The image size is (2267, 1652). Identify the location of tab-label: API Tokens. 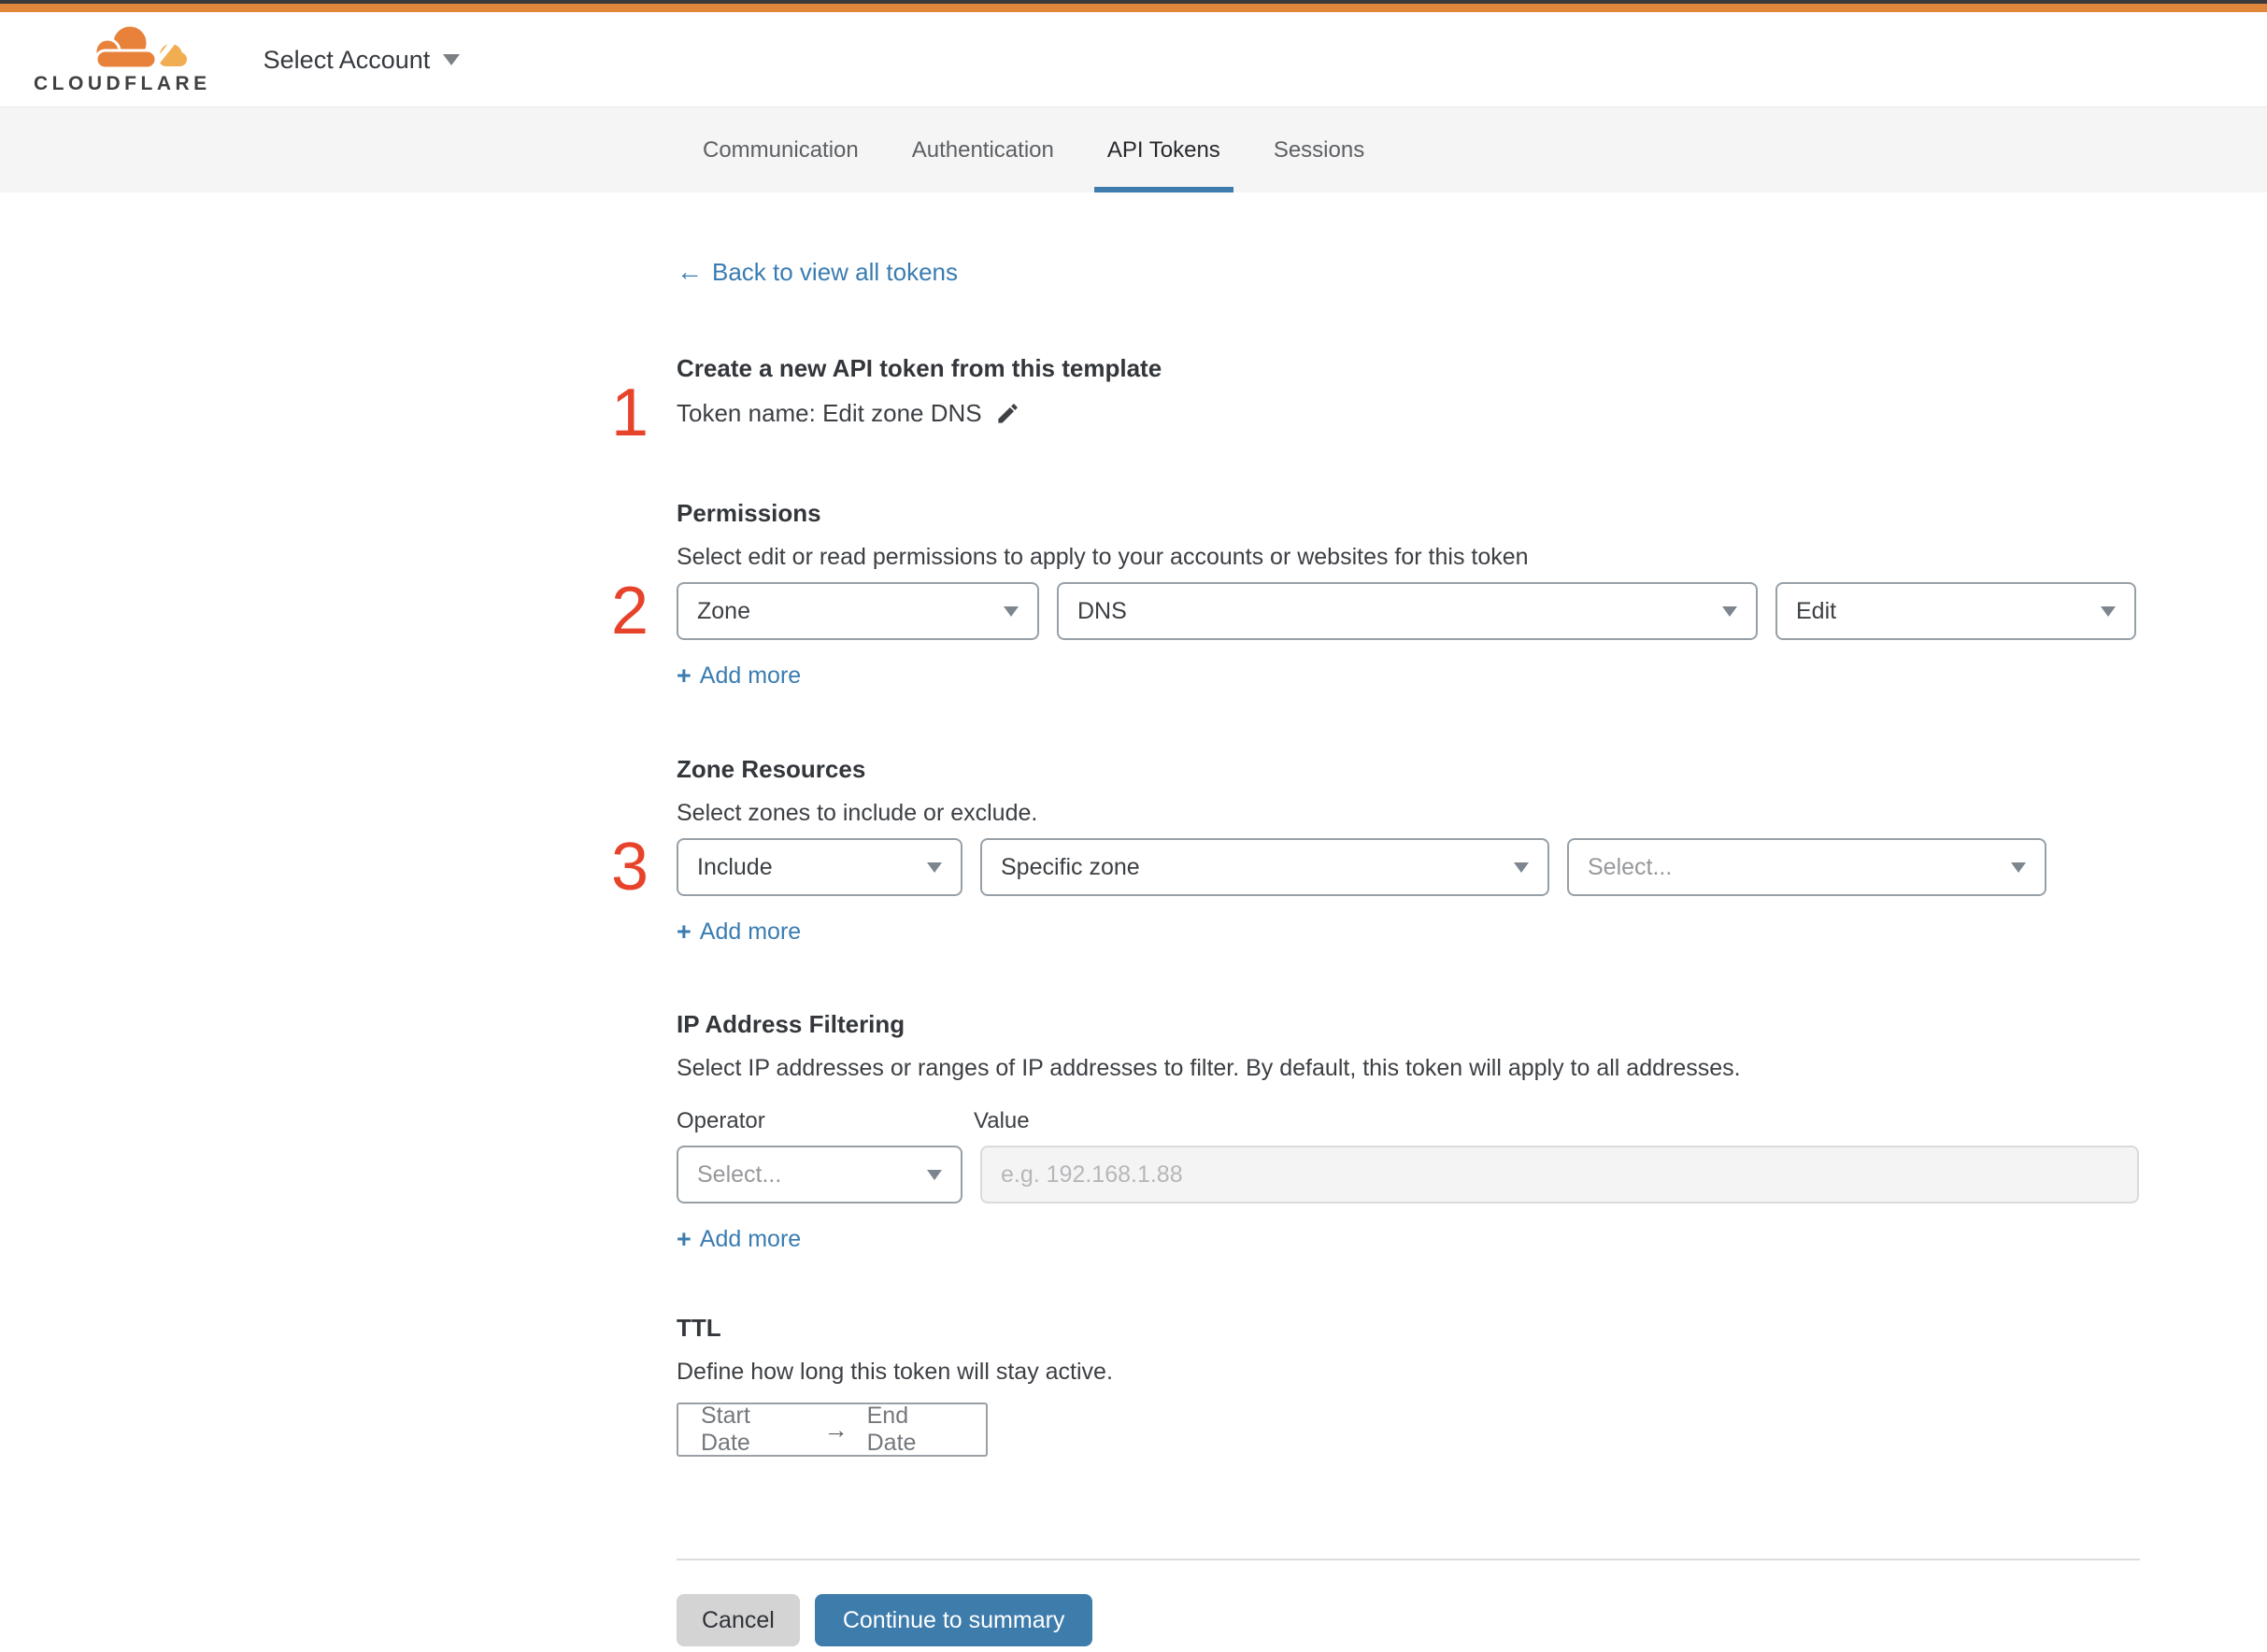
(1163, 149).